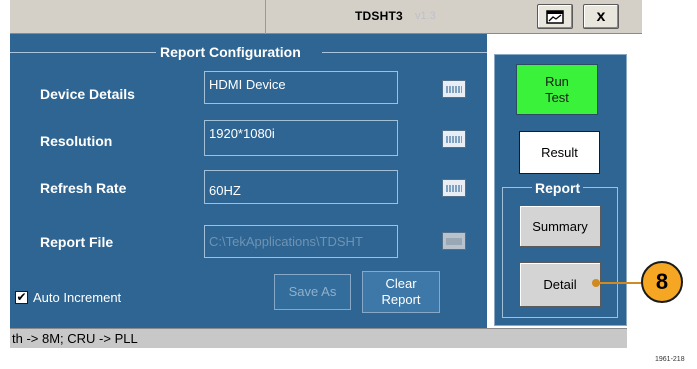 Image resolution: width=697 pixels, height=369 pixels. What do you see at coordinates (559, 152) in the screenshot?
I see `result-button: Result` at bounding box center [559, 152].